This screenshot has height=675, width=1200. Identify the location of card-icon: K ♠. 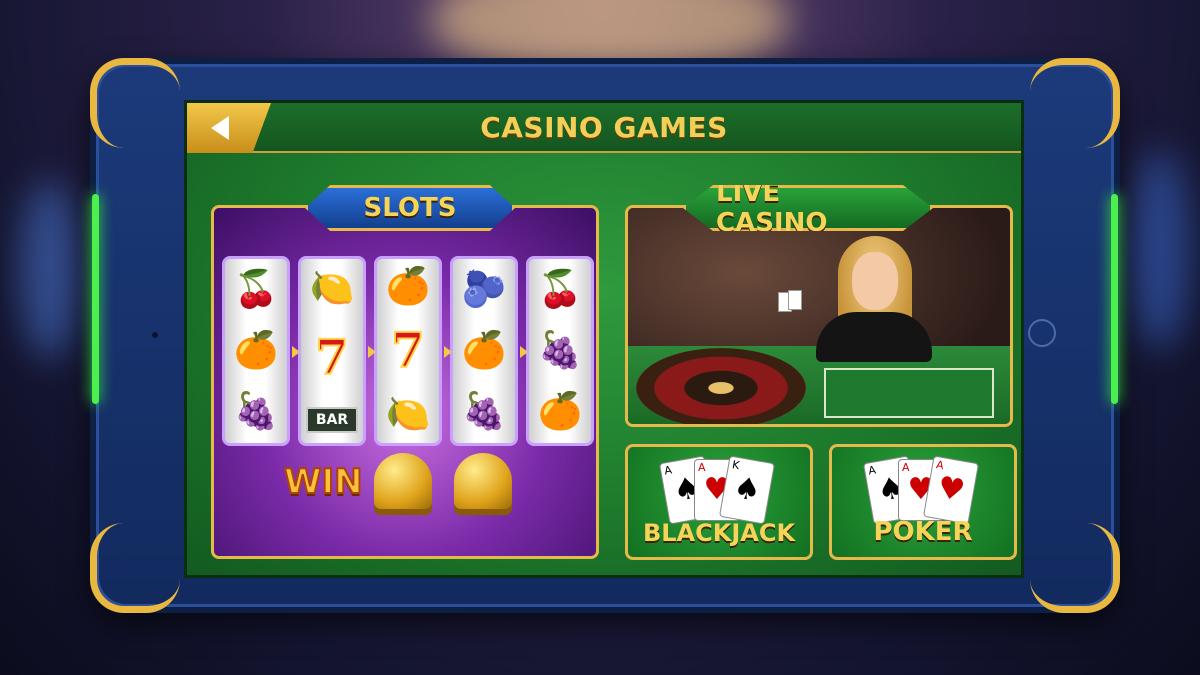
(747, 490).